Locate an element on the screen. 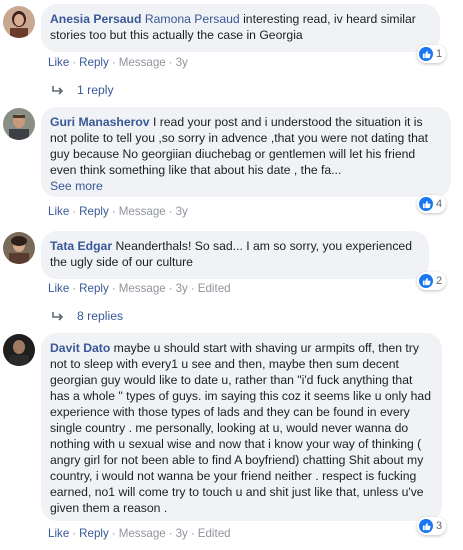 The width and height of the screenshot is (463, 550). see-more-link: See more is located at coordinates (76, 186).